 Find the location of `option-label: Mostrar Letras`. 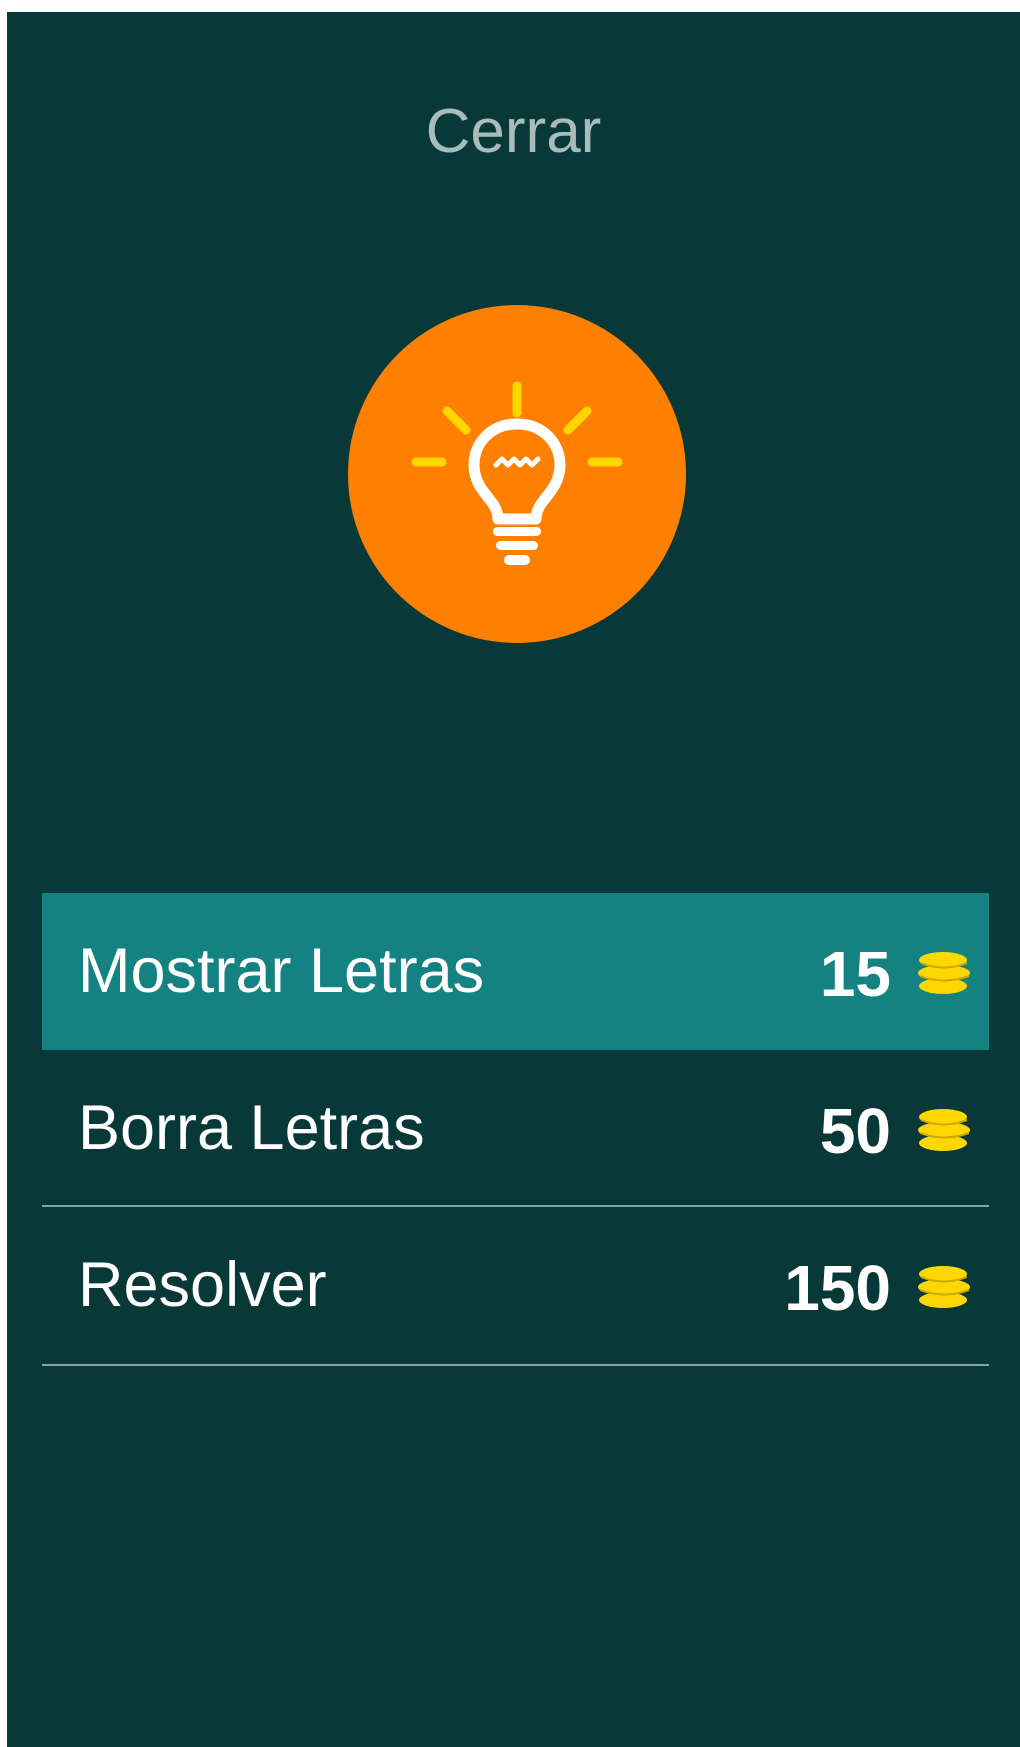

option-label: Mostrar Letras is located at coordinates (281, 971).